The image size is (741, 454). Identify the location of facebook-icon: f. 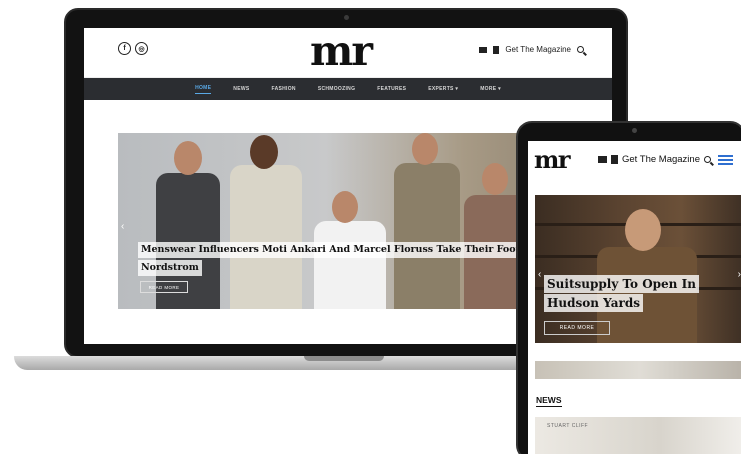
(124, 48).